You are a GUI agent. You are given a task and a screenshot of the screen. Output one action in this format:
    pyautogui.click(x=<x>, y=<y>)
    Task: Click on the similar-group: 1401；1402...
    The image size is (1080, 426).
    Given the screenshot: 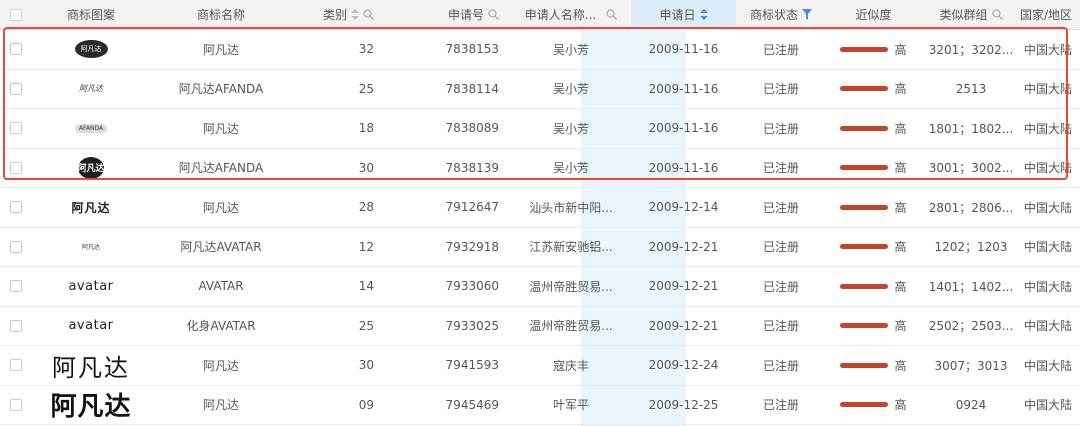 What is the action you would take?
    pyautogui.click(x=971, y=286)
    